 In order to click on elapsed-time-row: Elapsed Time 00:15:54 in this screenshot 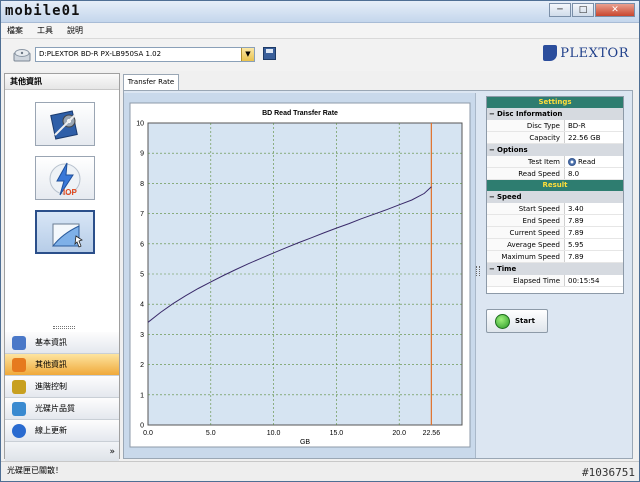, I will do `click(555, 281)`.